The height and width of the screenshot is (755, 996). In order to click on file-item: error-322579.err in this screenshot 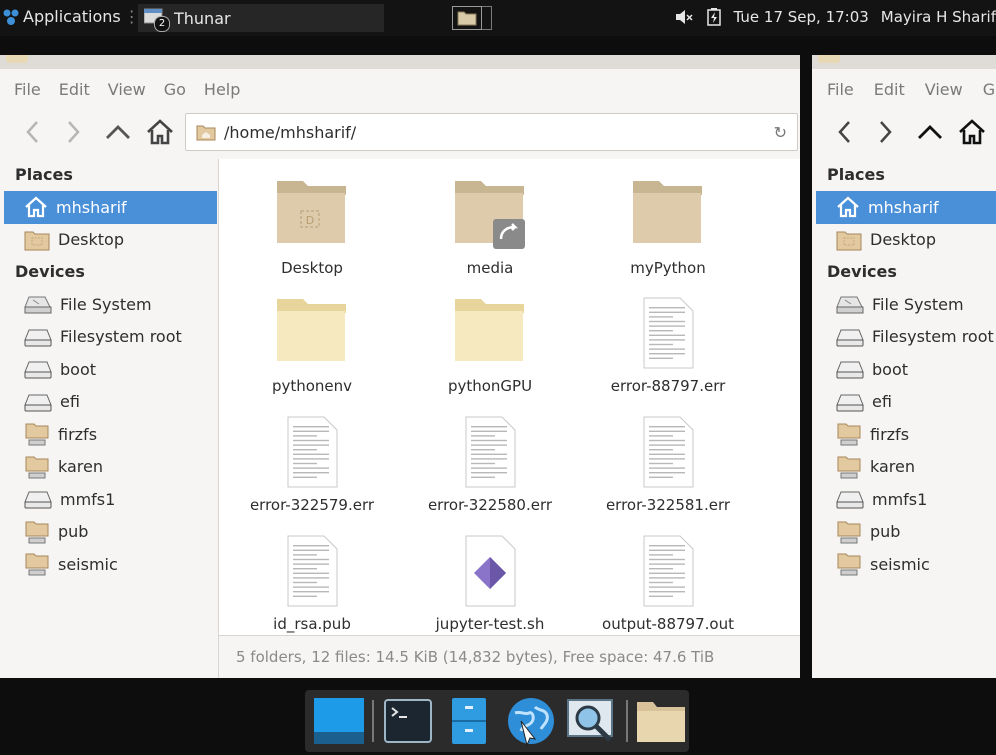, I will do `click(312, 462)`.